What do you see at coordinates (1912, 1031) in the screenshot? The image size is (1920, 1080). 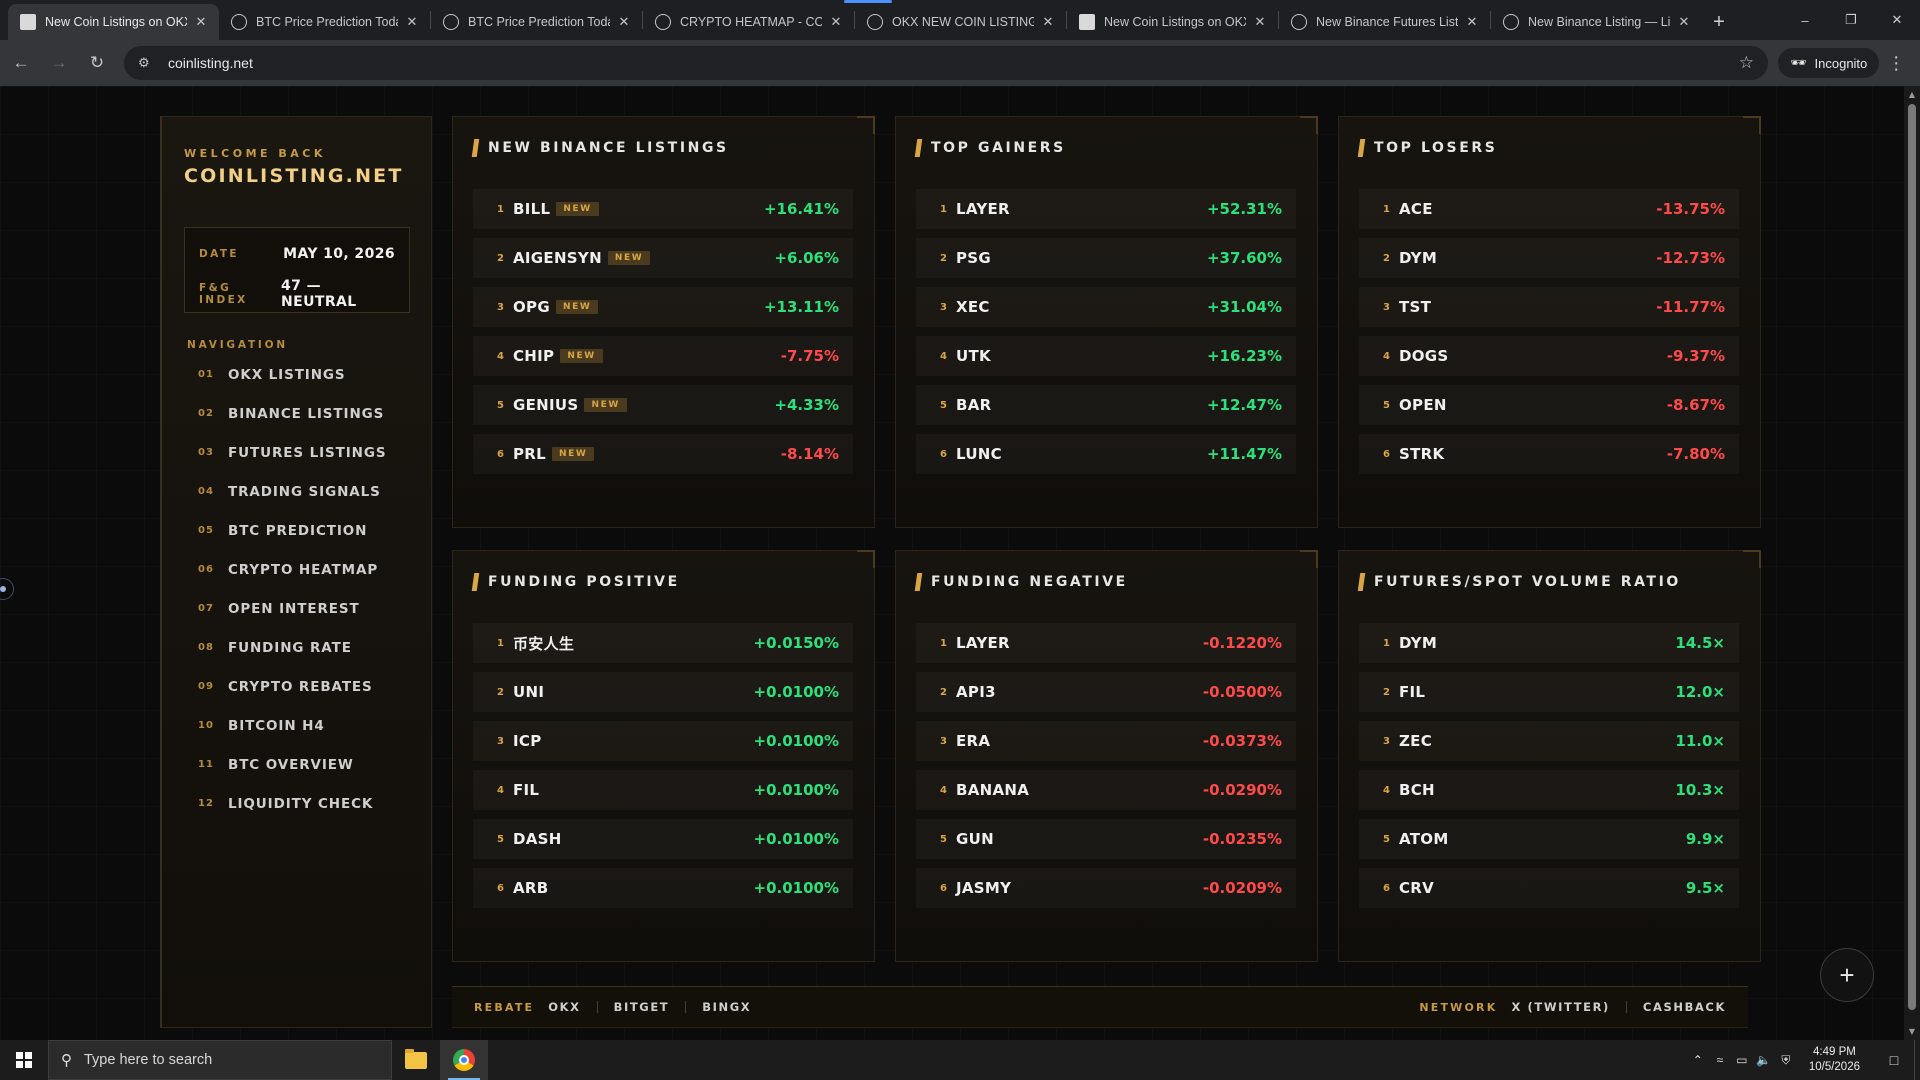 I see `scroll-down-icon: ▼` at bounding box center [1912, 1031].